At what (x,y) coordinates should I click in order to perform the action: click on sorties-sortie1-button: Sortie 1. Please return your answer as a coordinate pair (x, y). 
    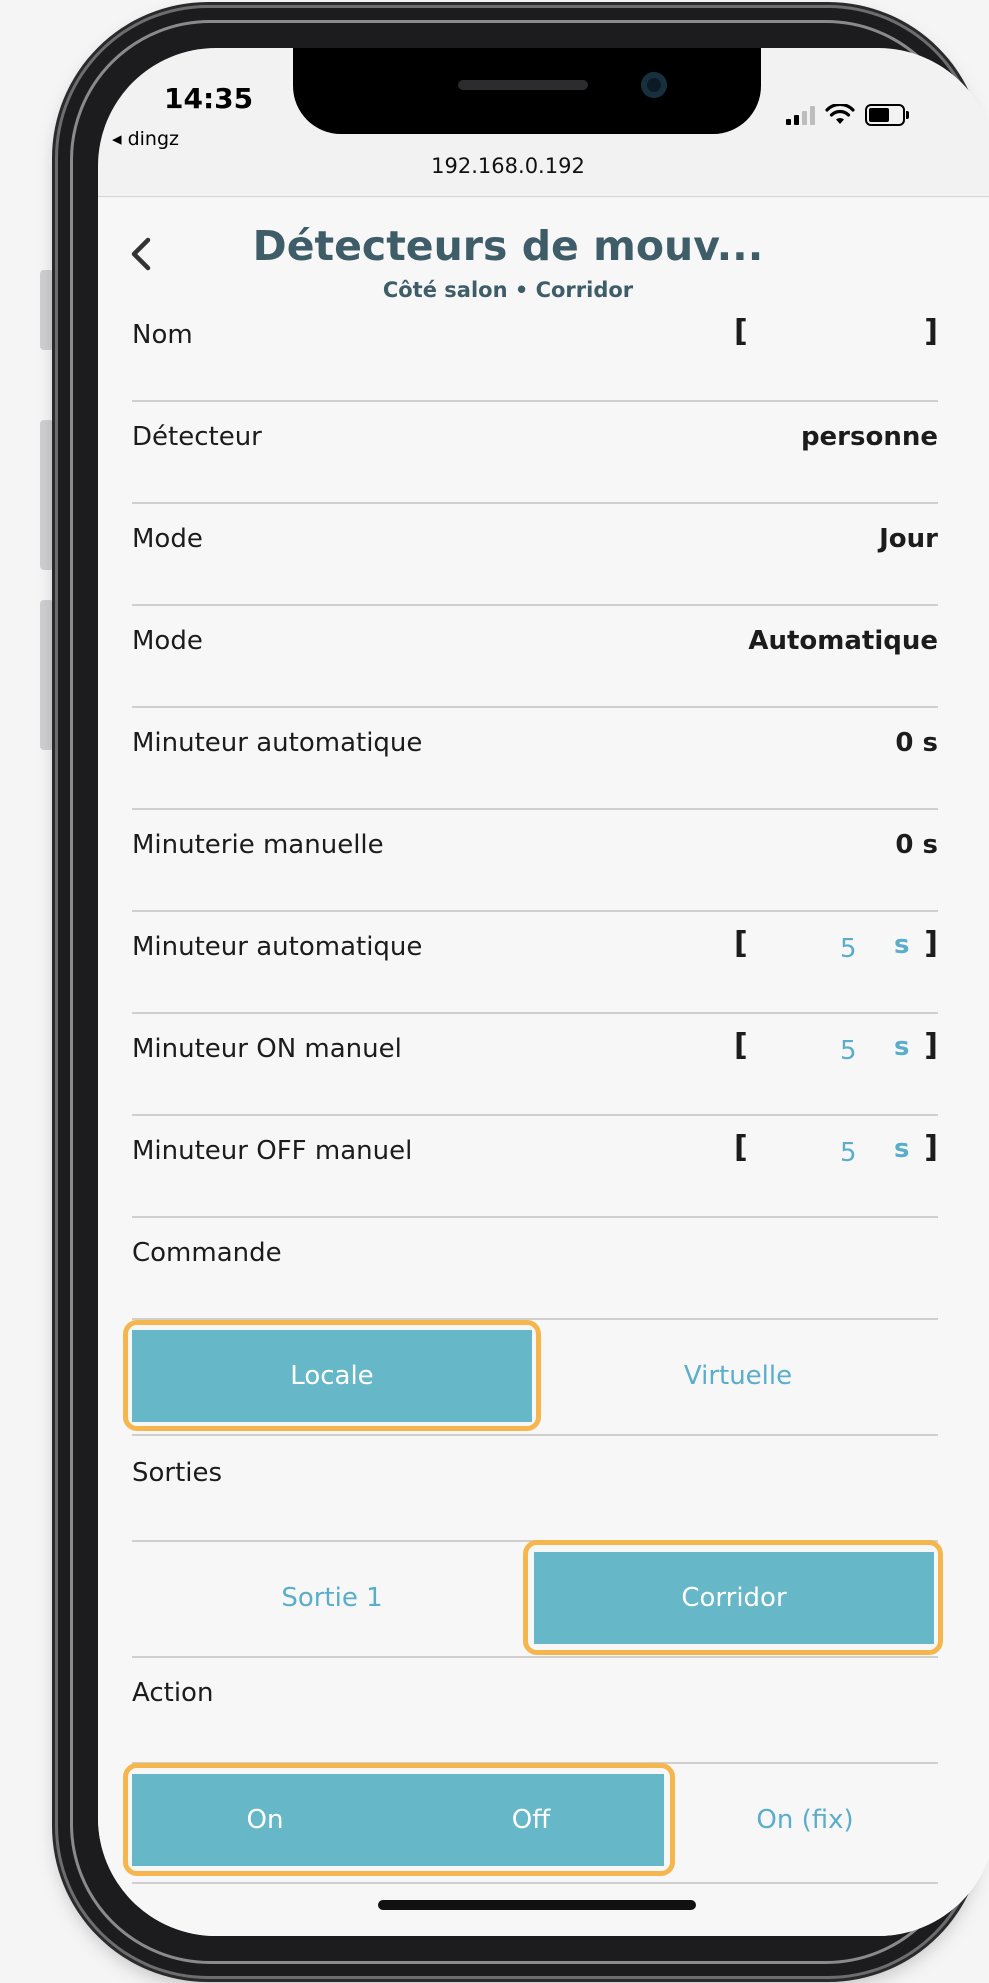
    Looking at the image, I should click on (332, 1598).